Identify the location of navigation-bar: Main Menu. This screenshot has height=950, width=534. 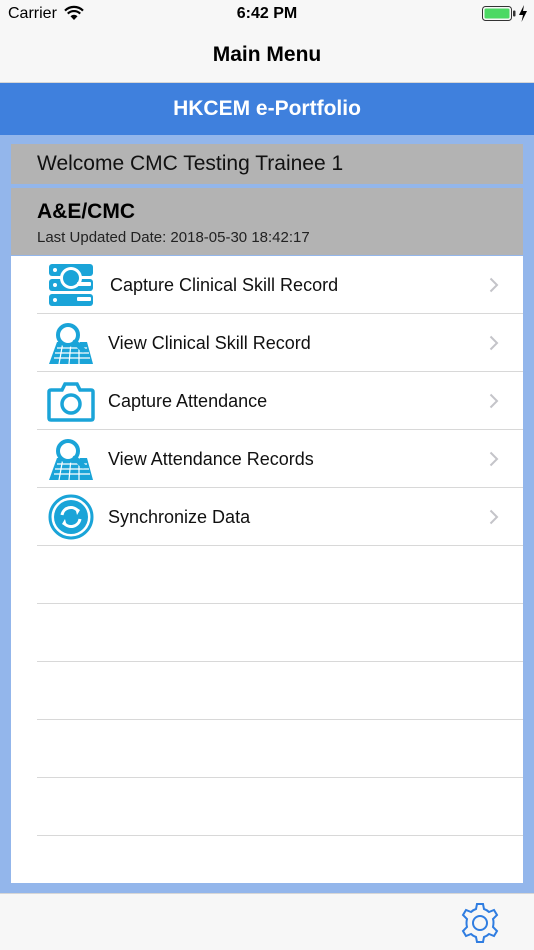
(267, 55).